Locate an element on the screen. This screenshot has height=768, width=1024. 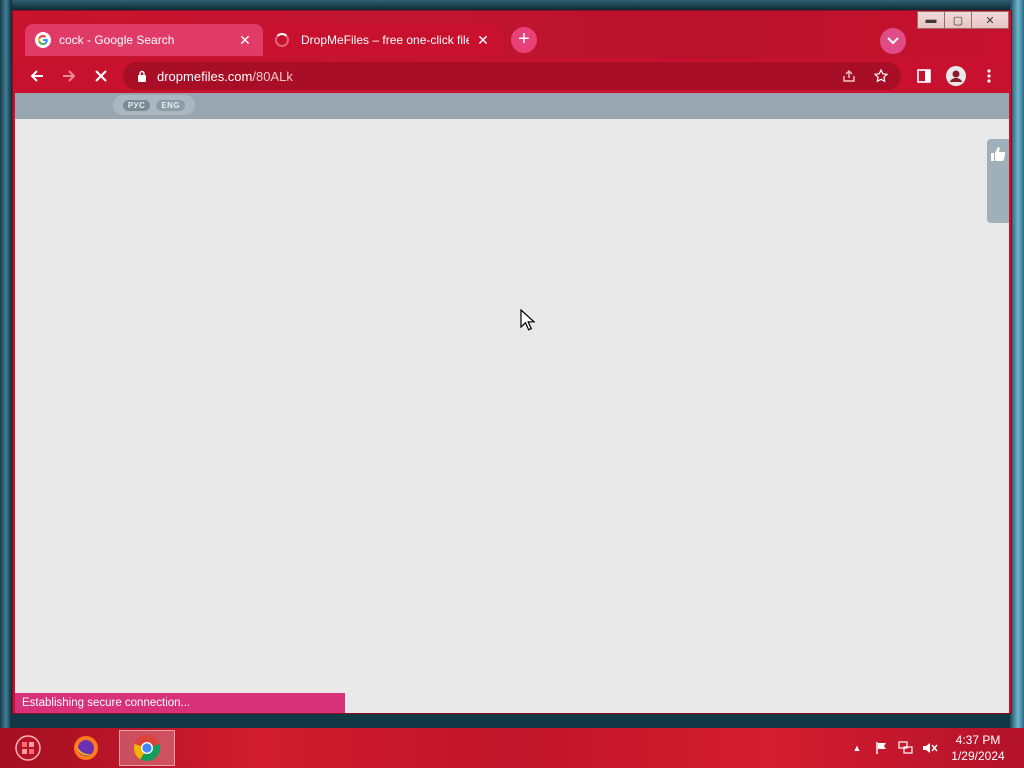
language-ru-option: РУС is located at coordinates (136, 105).